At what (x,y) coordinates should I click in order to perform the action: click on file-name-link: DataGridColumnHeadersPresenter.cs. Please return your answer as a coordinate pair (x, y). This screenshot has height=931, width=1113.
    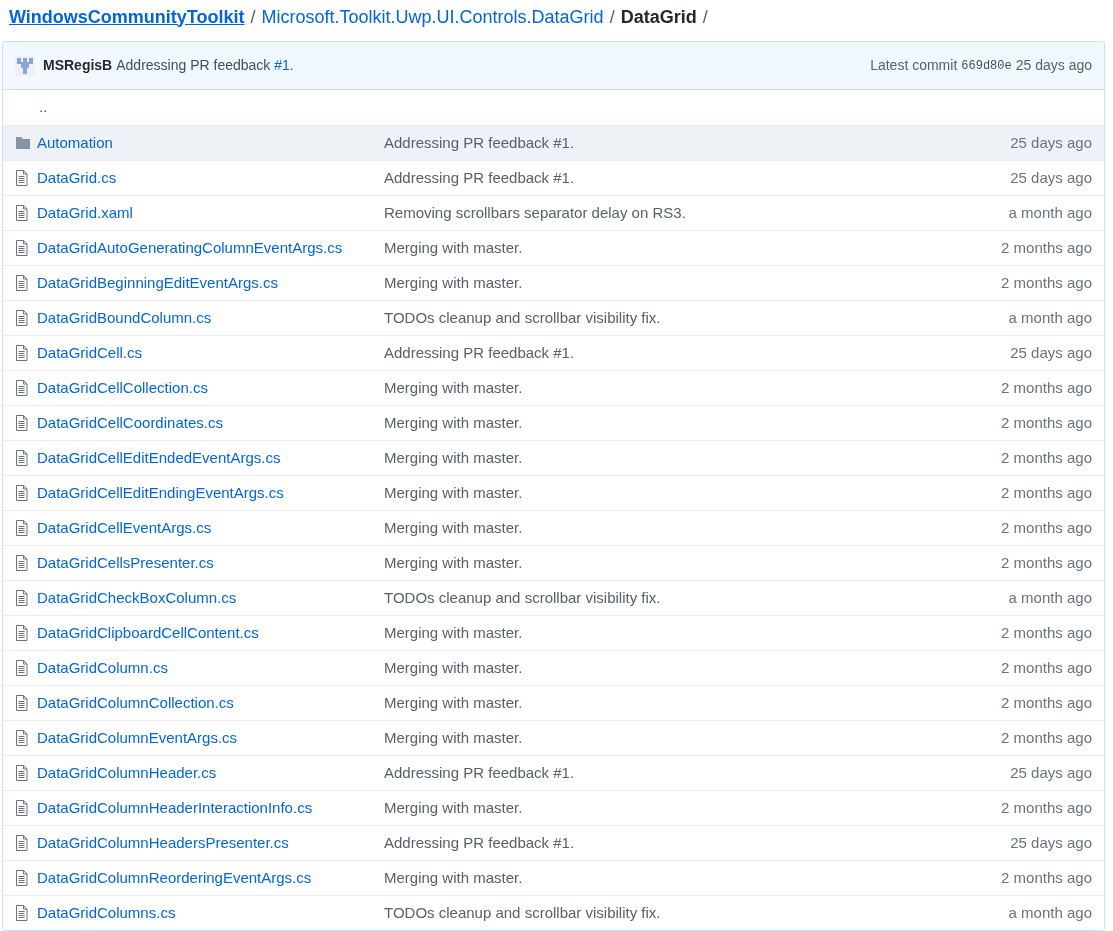
    Looking at the image, I should click on (210, 843).